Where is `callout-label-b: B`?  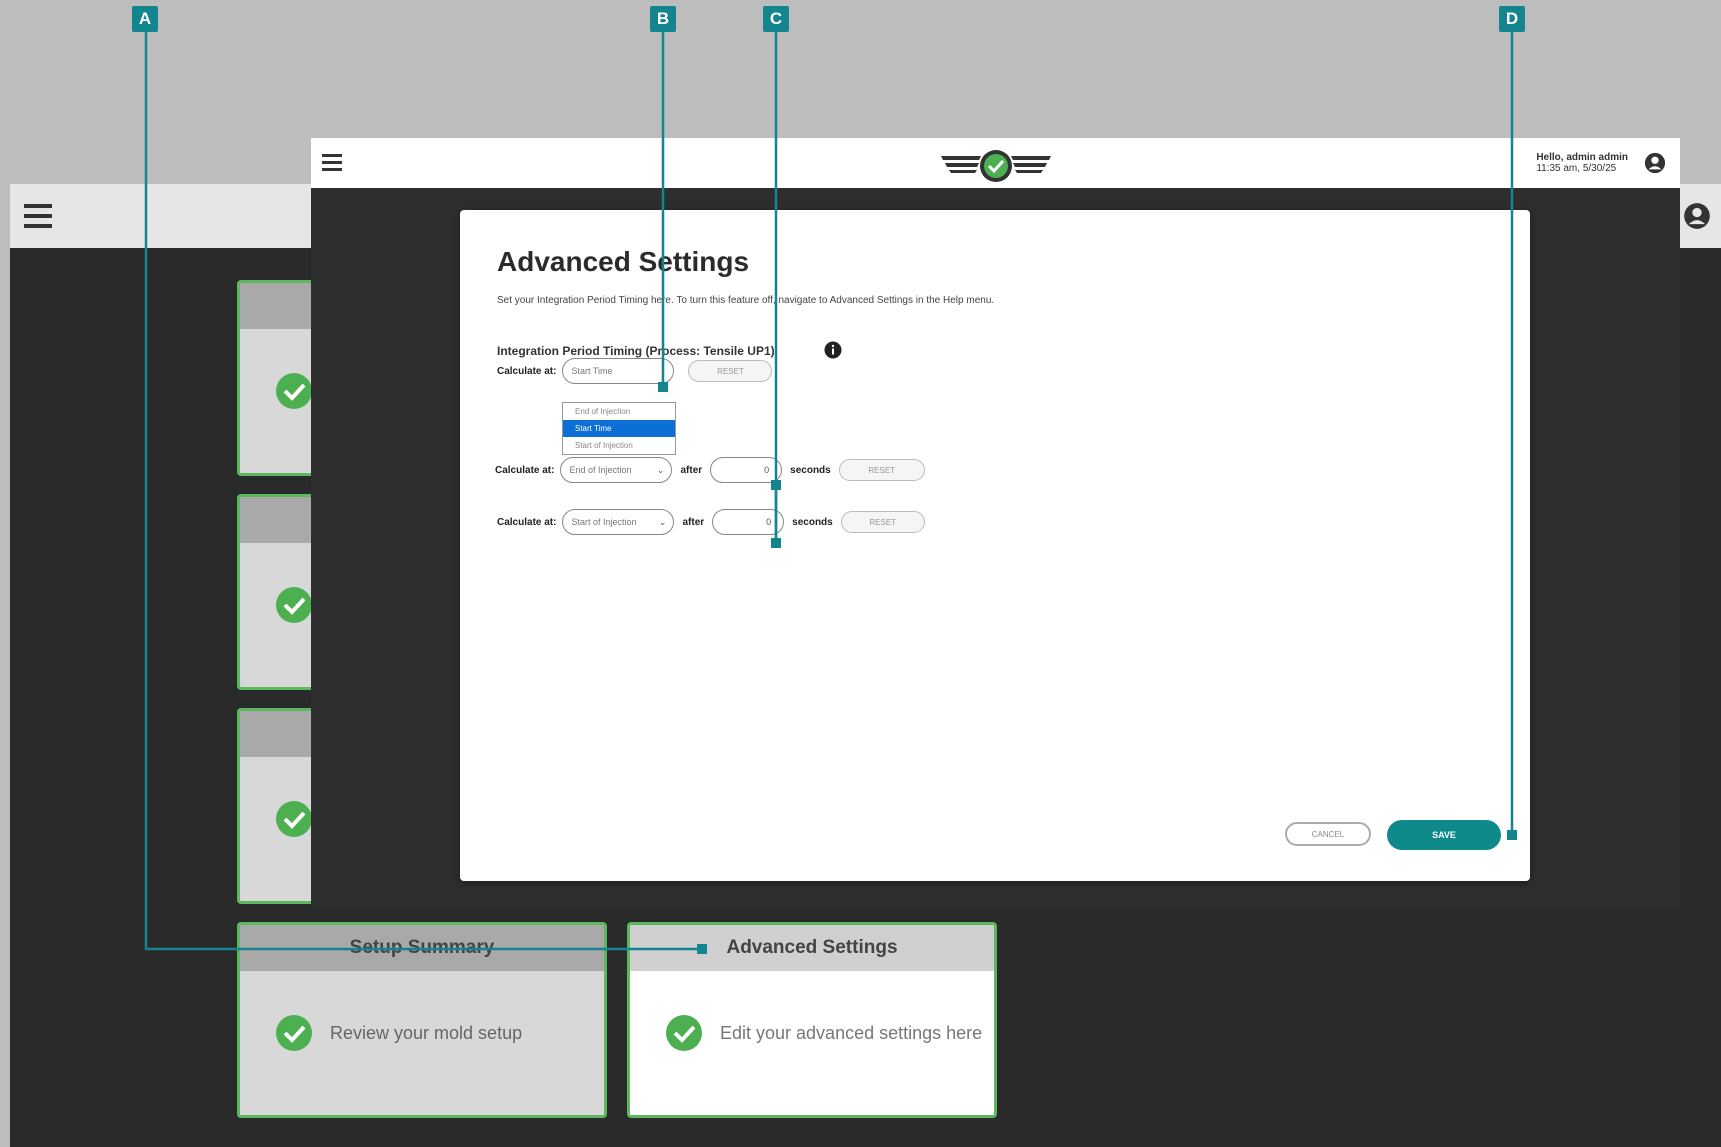
callout-label-b: B is located at coordinates (663, 19).